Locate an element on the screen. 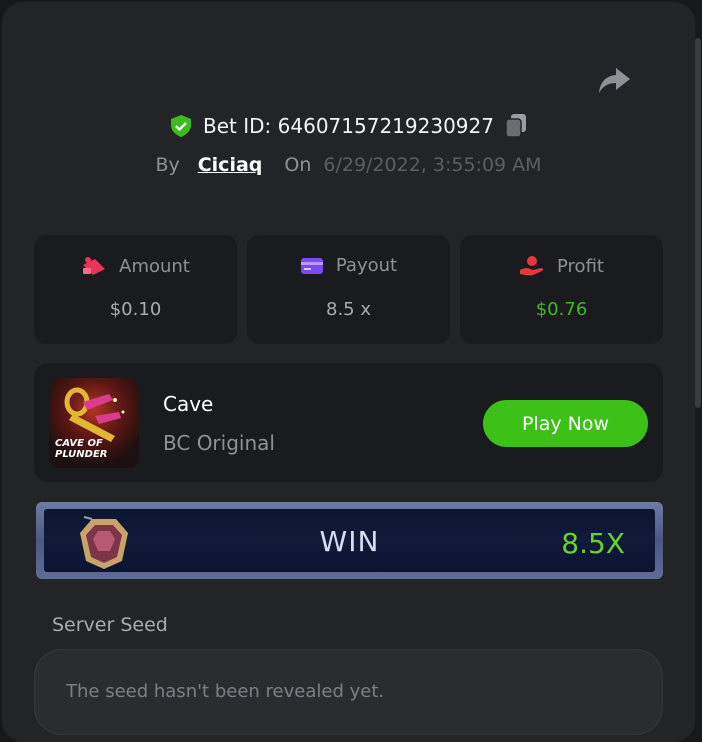 This screenshot has height=742, width=702. server-seed-field: The seed hasn't been revealed yet. is located at coordinates (348, 692).